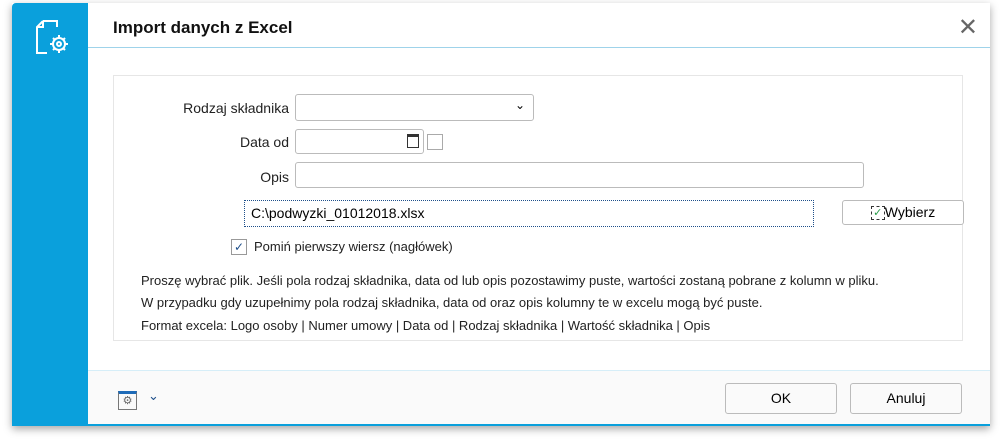 The width and height of the screenshot is (1003, 442). Describe the element at coordinates (239, 247) in the screenshot. I see `skip-header-checkbox: ✓` at that location.